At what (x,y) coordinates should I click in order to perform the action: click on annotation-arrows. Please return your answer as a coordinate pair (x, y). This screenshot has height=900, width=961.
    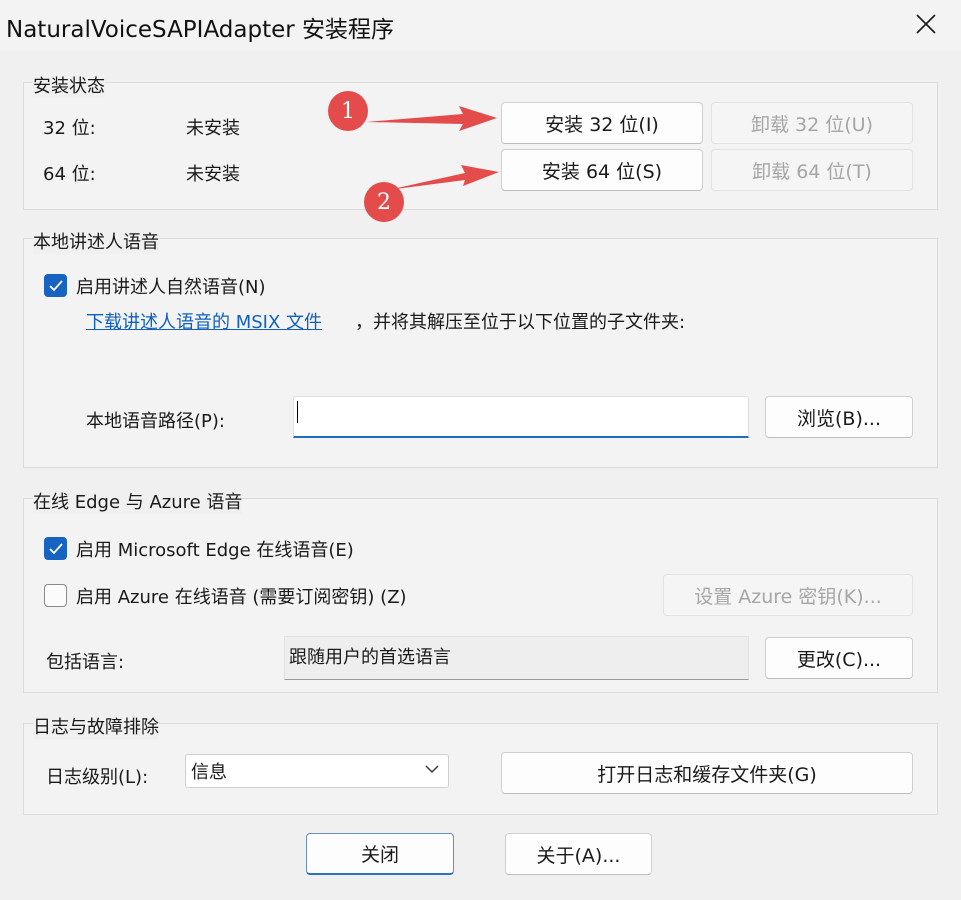
    Looking at the image, I should click on (432, 148).